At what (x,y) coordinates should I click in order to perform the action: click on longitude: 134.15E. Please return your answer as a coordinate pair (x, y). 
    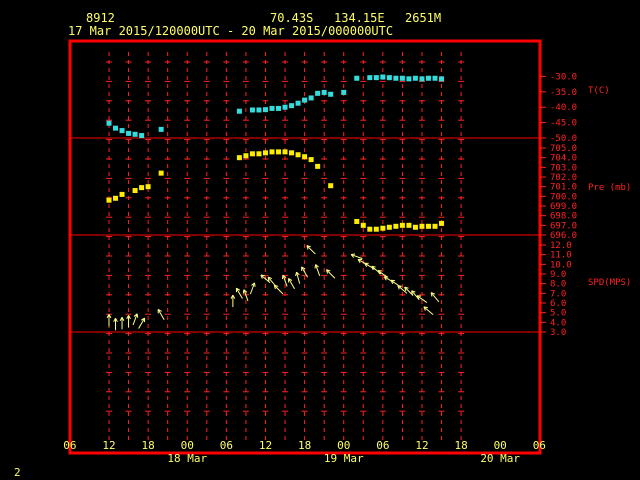
    Looking at the image, I should click on (359, 18).